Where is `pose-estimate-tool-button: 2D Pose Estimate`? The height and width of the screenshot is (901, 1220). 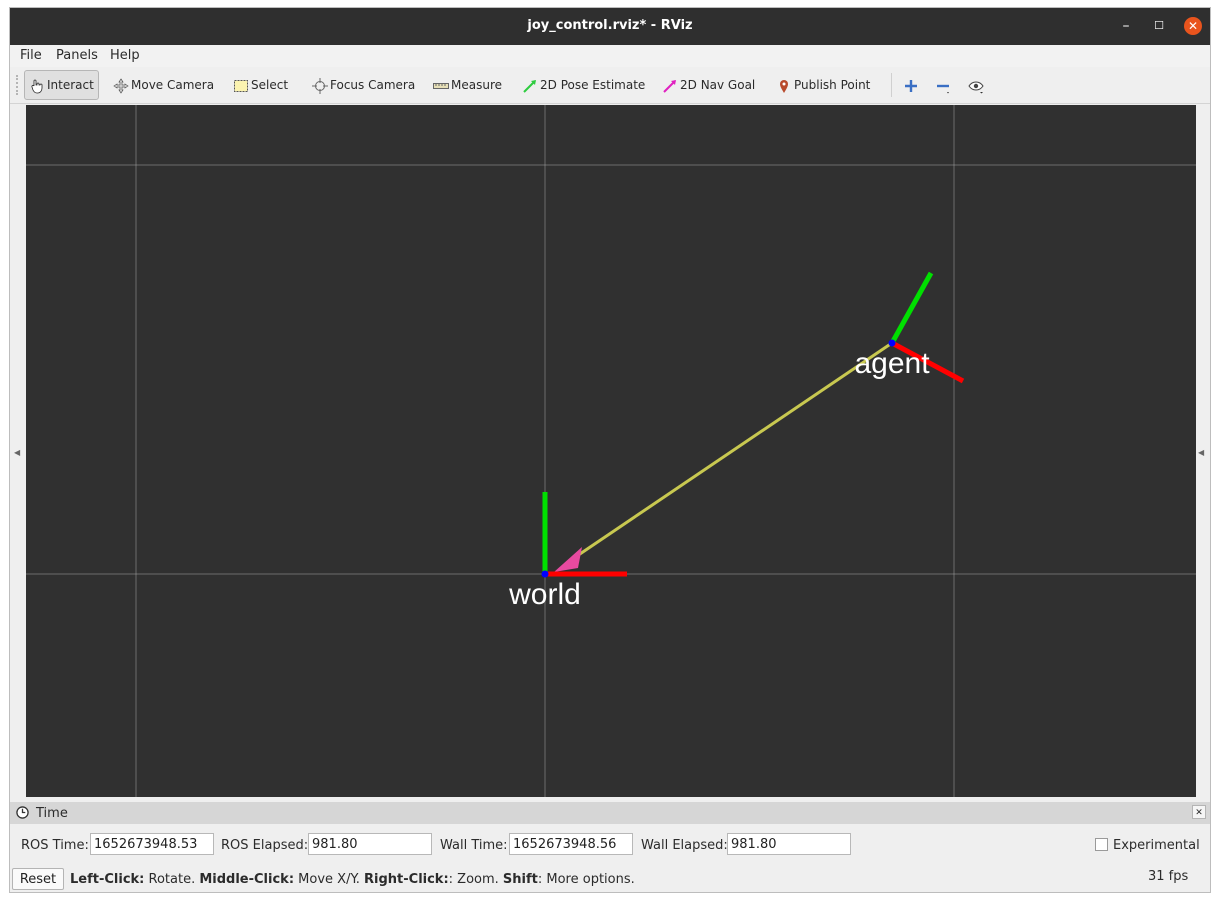
pose-estimate-tool-button: 2D Pose Estimate is located at coordinates (583, 85).